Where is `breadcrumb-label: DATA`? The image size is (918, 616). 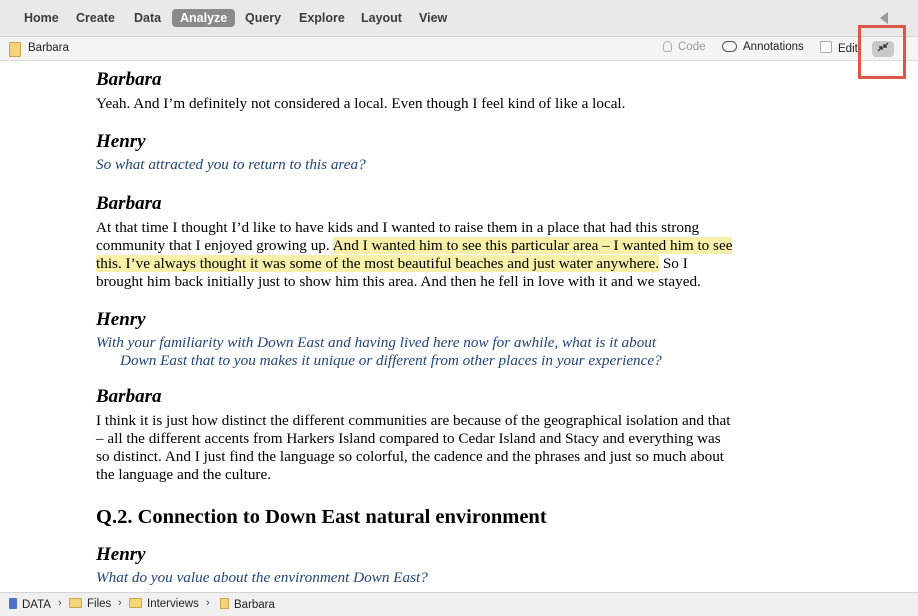 breadcrumb-label: DATA is located at coordinates (36, 605).